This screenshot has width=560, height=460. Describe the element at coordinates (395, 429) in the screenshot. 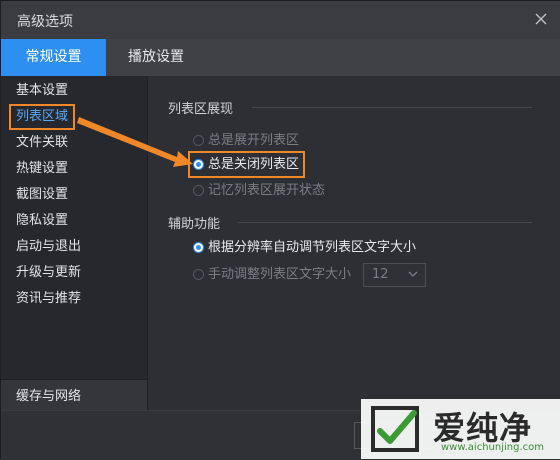

I see `watermark-logo-icon` at that location.